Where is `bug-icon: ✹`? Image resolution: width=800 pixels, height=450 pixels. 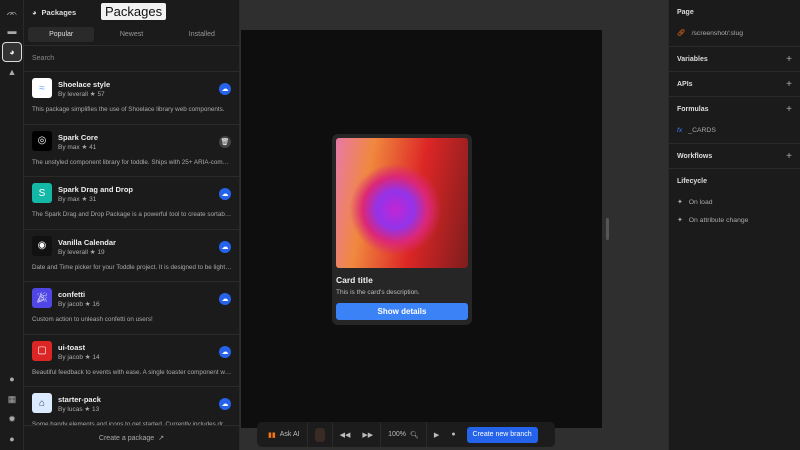 bug-icon: ✹ is located at coordinates (12, 419).